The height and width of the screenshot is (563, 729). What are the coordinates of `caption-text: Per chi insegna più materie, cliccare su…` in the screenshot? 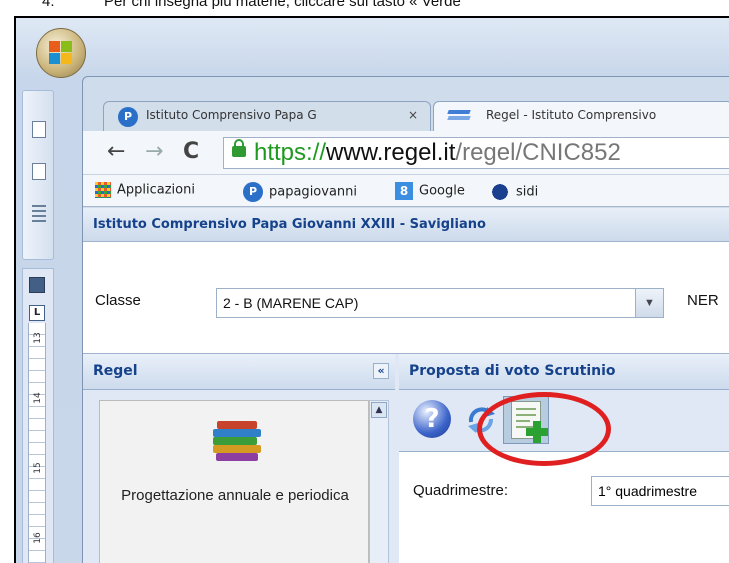 It's located at (282, 5).